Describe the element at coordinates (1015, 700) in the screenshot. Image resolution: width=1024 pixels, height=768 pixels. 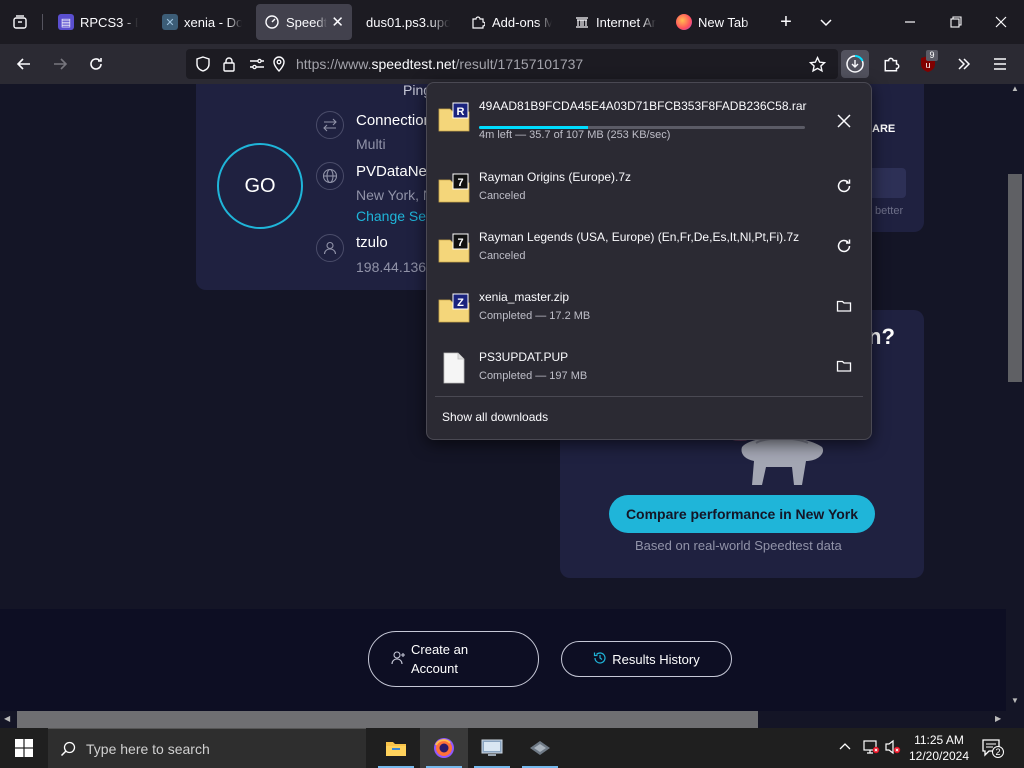
I see `scroll-down-icon: ▼` at that location.